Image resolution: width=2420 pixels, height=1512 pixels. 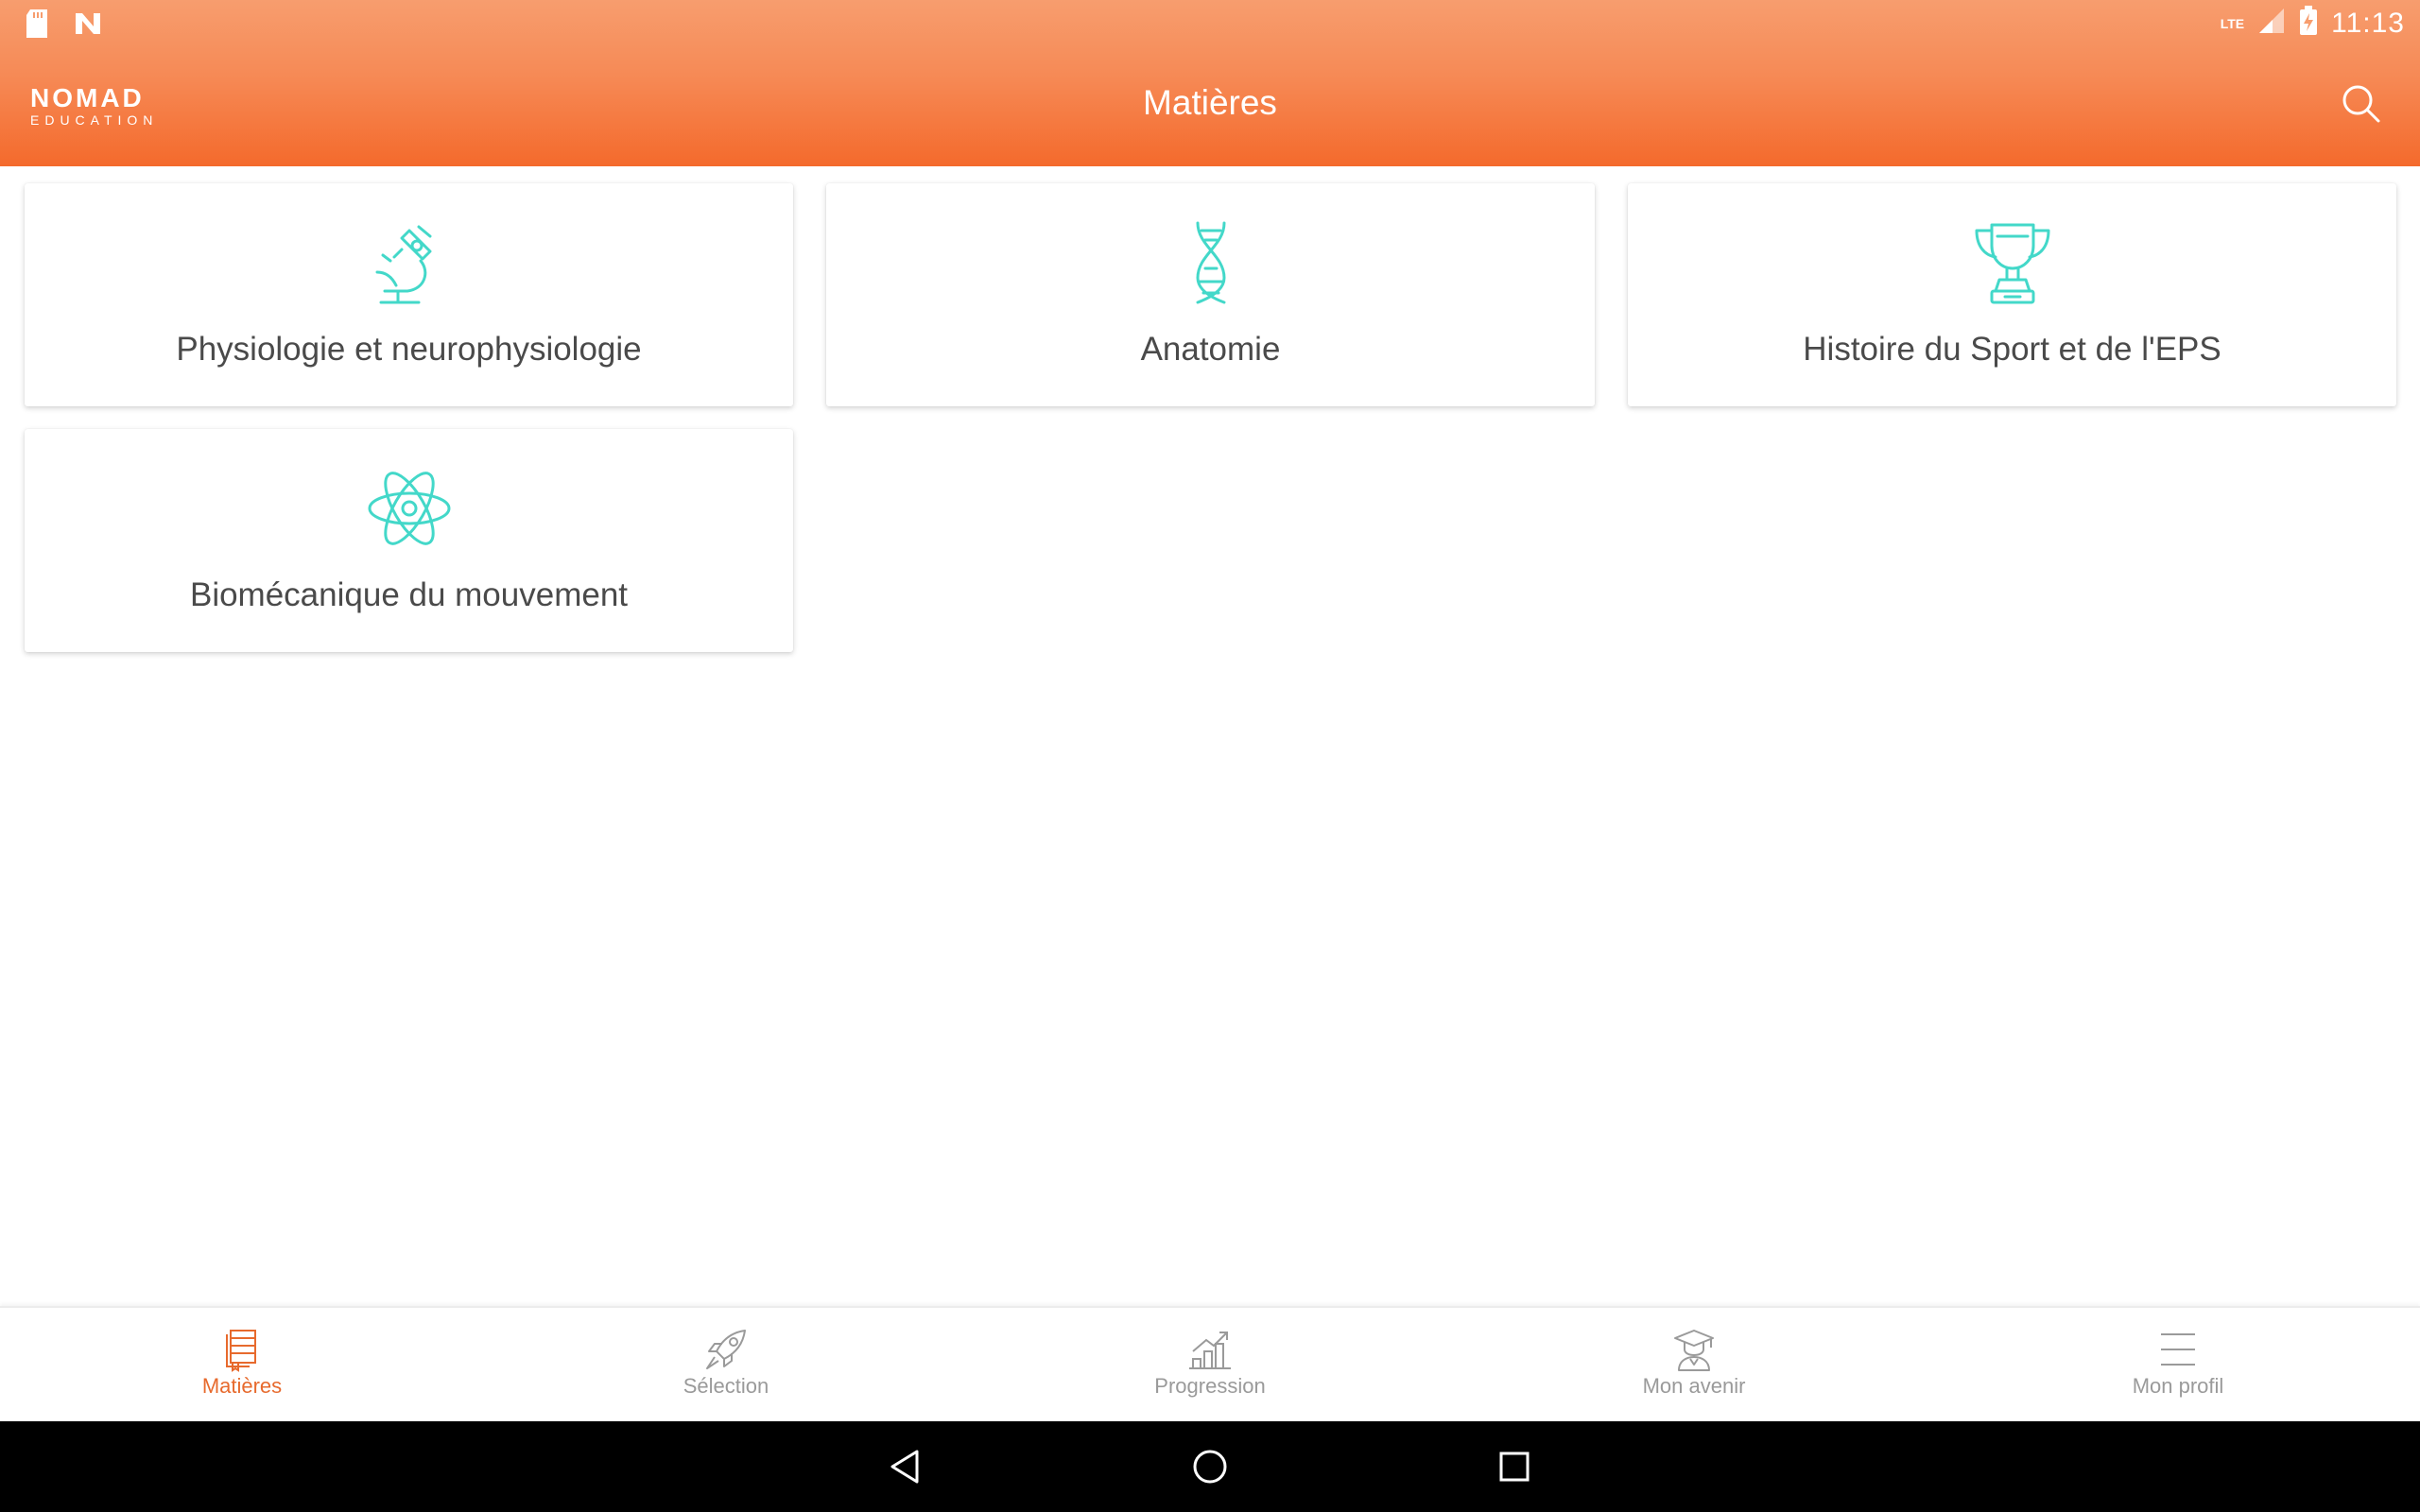 I want to click on trophy-icon, so click(x=2012, y=263).